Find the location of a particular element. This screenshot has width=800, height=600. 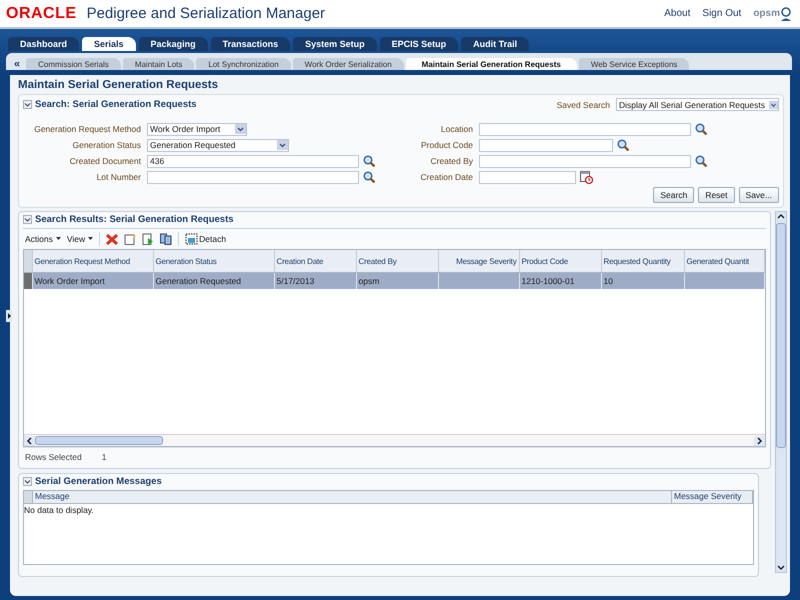

table-cell: 1210-1000-01 is located at coordinates (560, 280).